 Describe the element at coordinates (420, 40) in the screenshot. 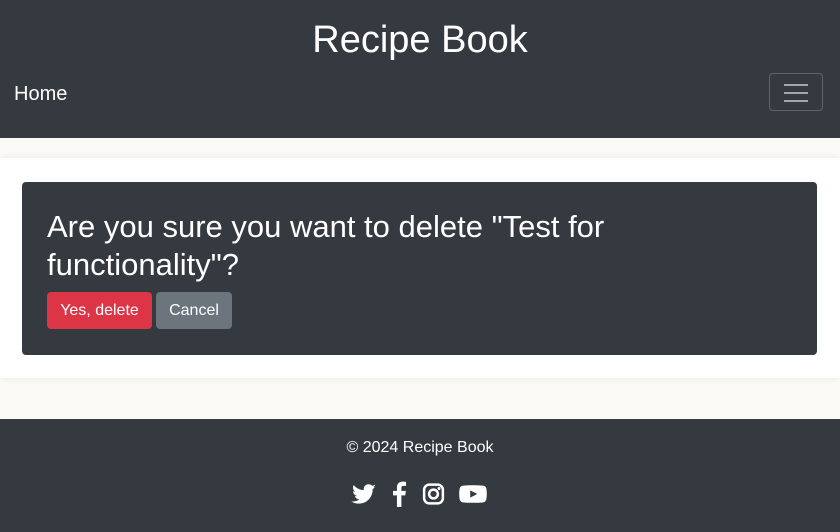

I see `site-title: Recipe Book` at that location.